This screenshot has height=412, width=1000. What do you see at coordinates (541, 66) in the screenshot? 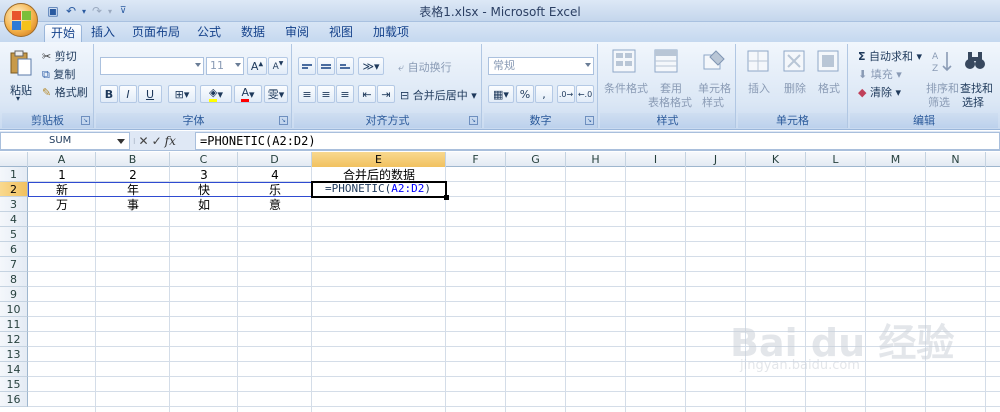
I see `number-format-combo: 常规` at bounding box center [541, 66].